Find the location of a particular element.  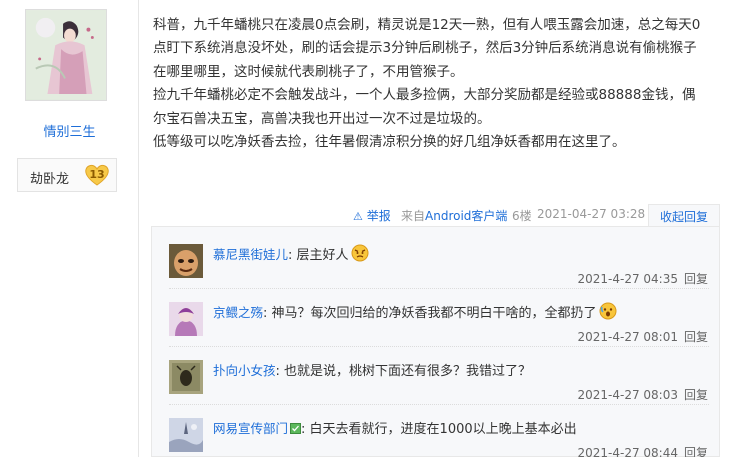

angry-face-emoji is located at coordinates (360, 253).